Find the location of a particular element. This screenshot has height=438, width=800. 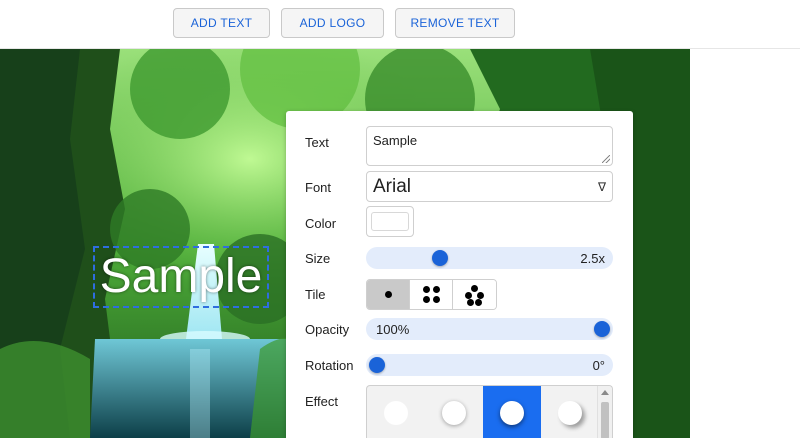

effect-label: Effect is located at coordinates (322, 401).